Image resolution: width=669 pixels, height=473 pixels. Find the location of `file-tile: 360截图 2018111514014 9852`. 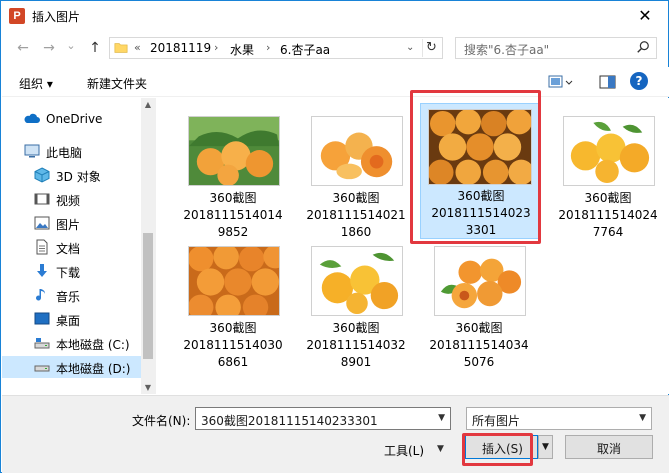

file-tile: 360截图 2018111514014 9852 is located at coordinates (233, 174).